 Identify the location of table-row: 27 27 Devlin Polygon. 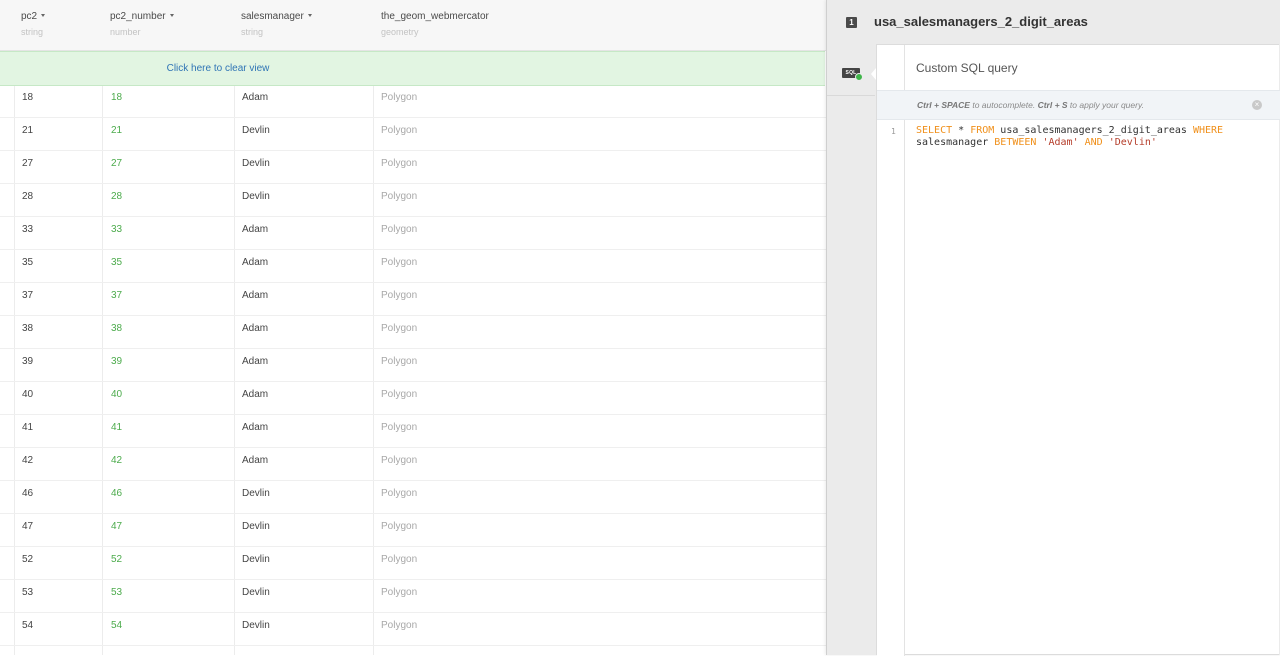
(413, 167).